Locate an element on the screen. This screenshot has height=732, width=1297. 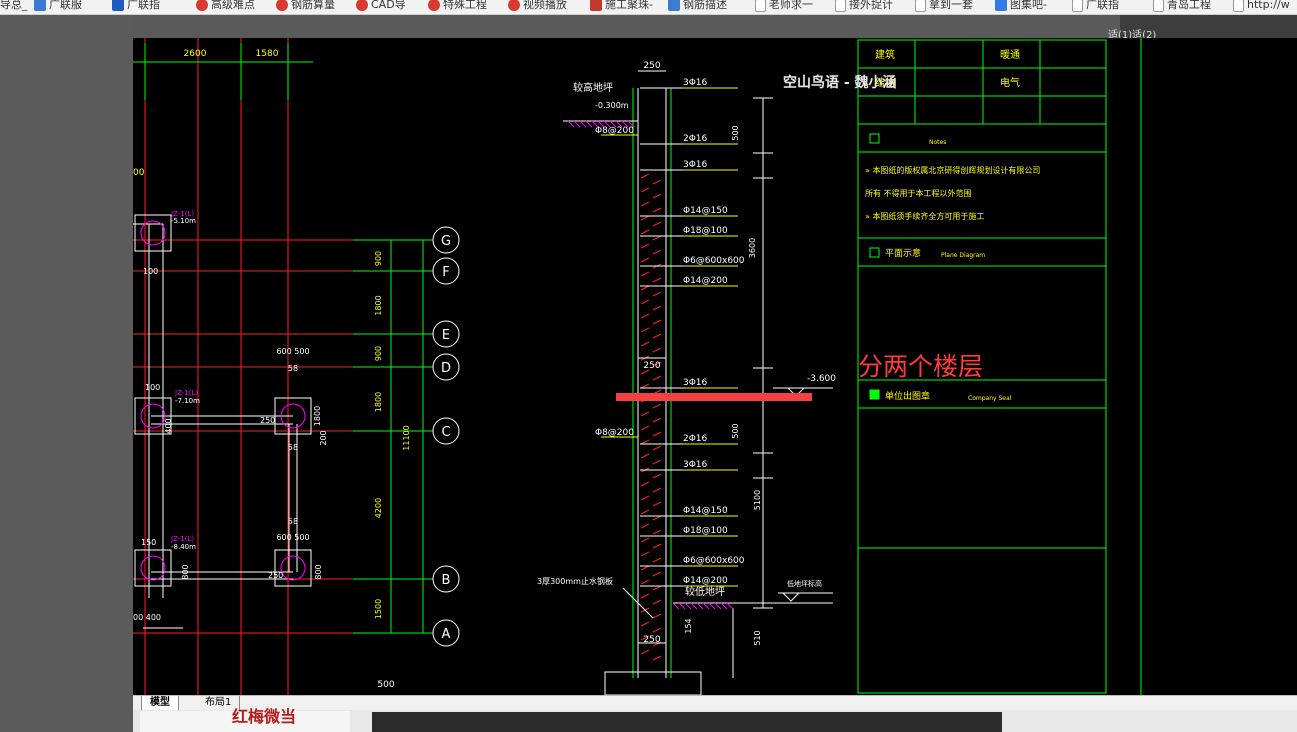
bookmark-label: 视频播放 is located at coordinates (545, 5).